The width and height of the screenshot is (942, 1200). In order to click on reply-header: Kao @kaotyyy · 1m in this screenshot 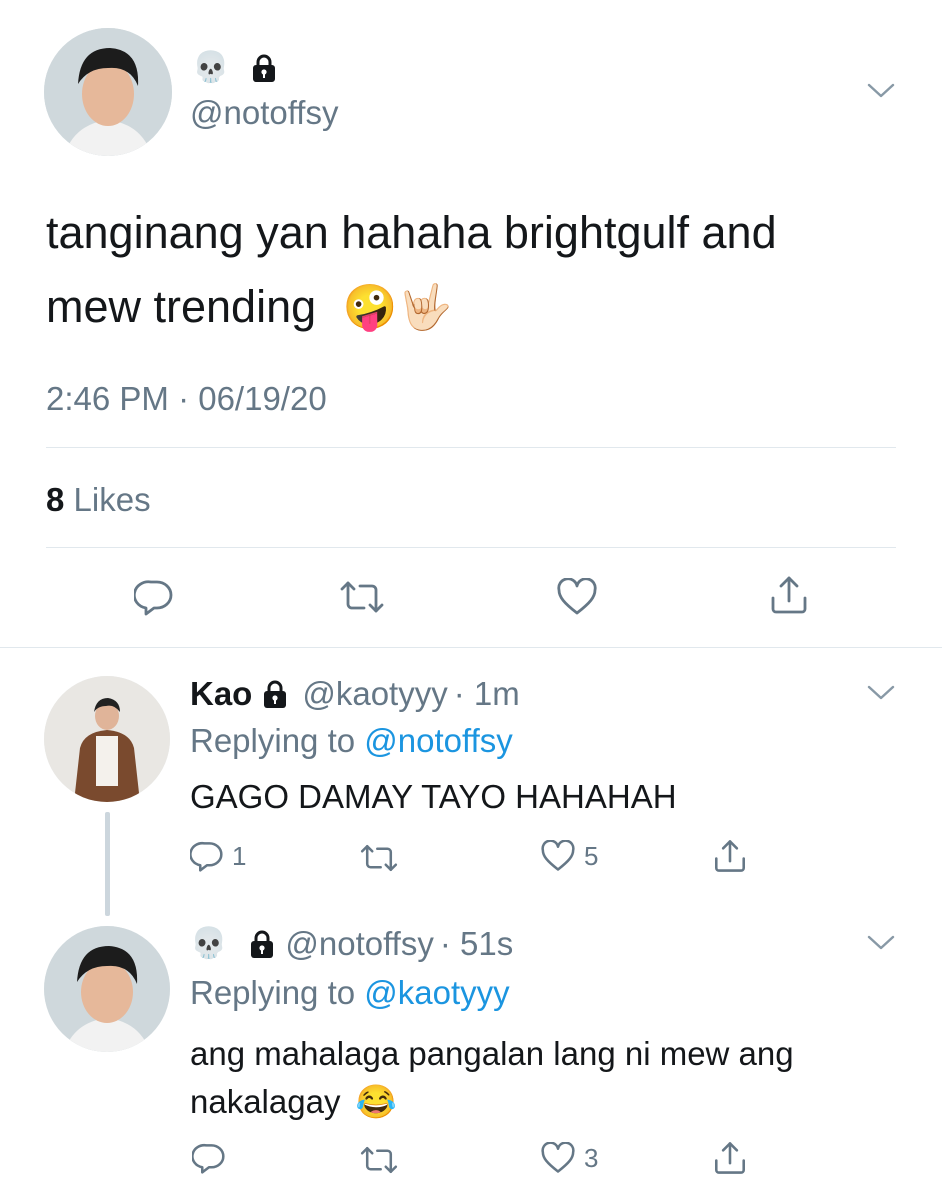, I will do `click(355, 694)`.